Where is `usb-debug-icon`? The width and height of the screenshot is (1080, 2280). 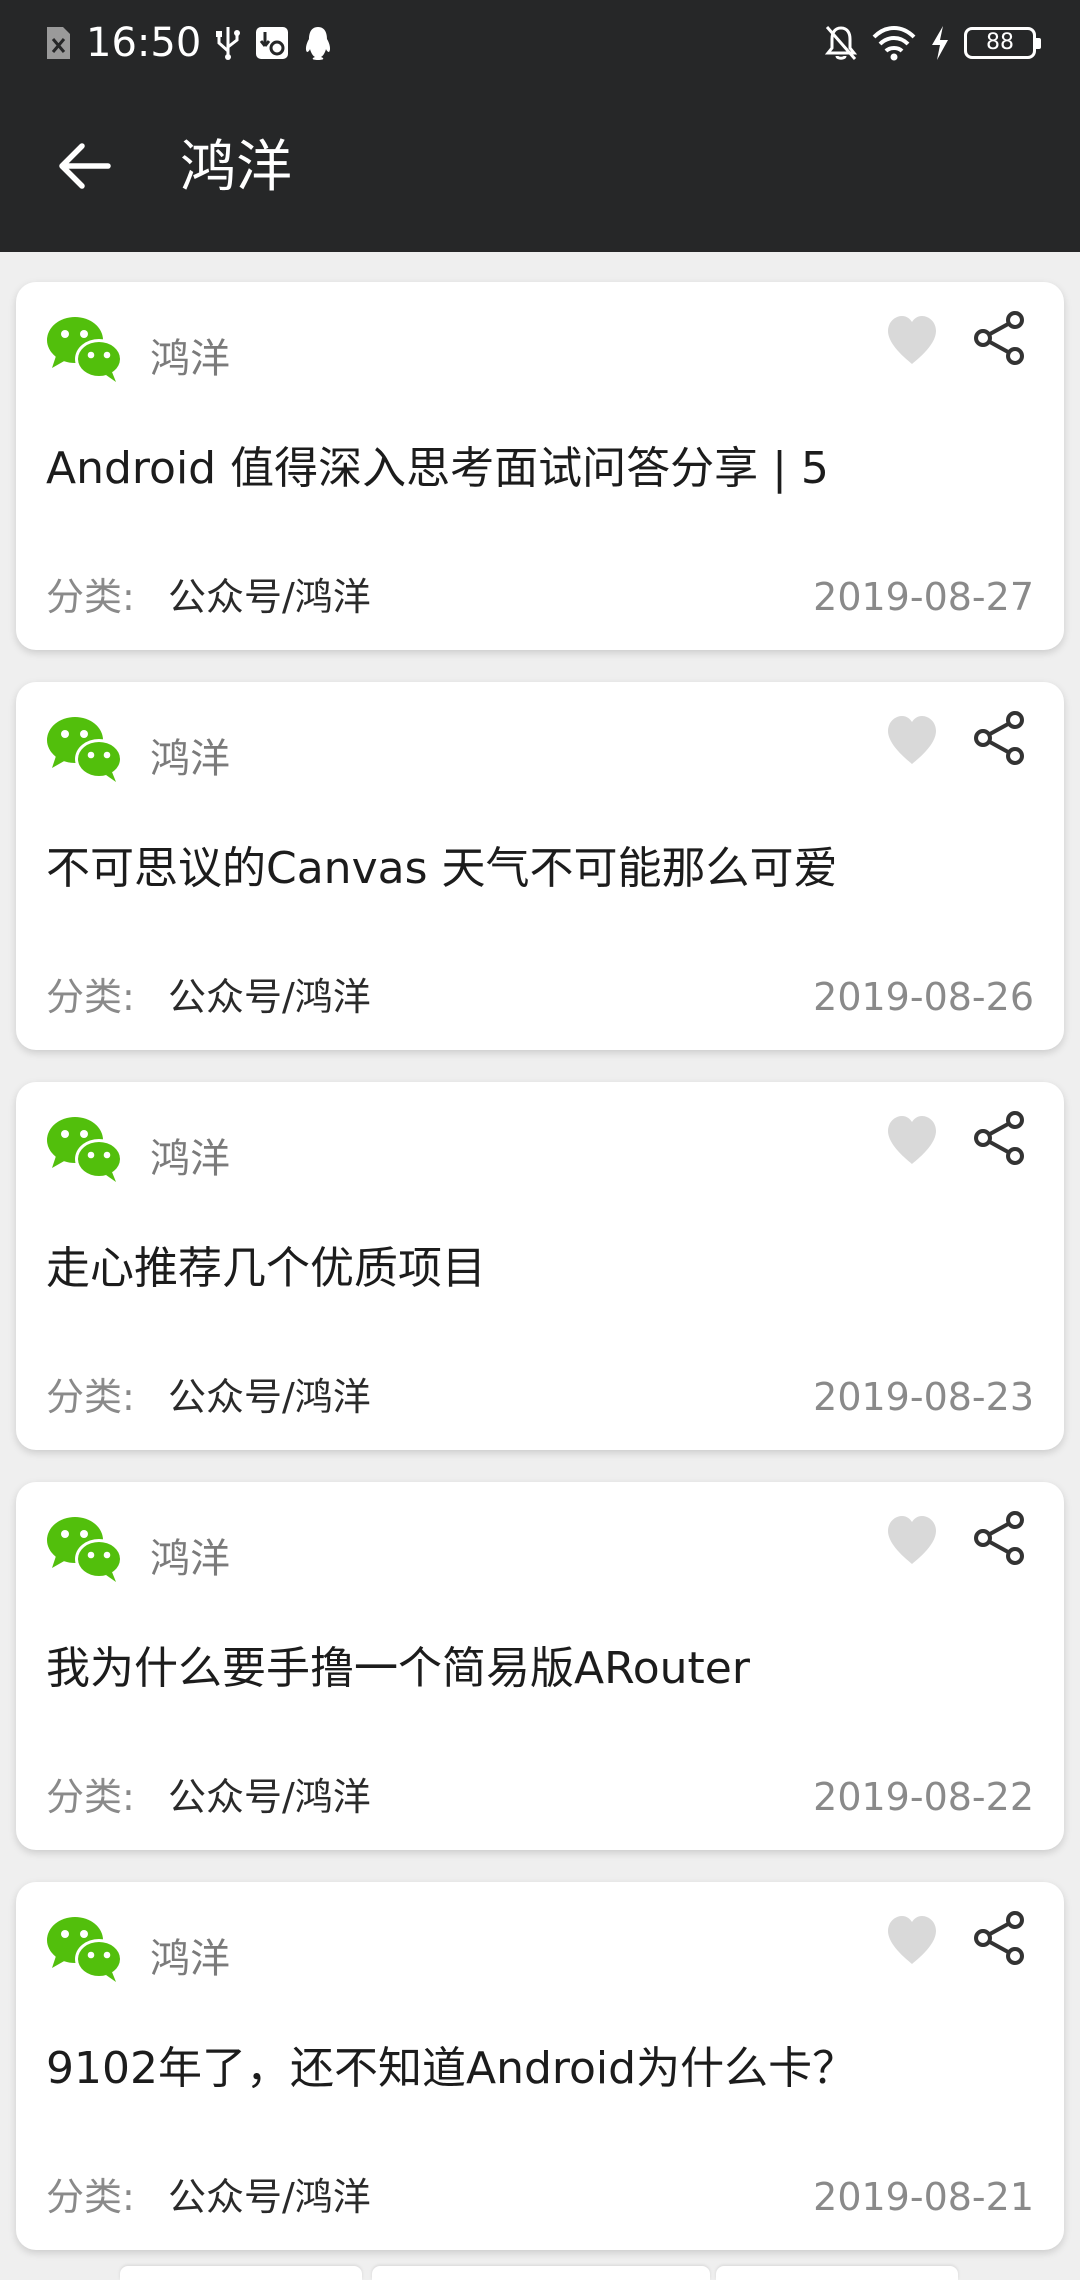 usb-debug-icon is located at coordinates (272, 43).